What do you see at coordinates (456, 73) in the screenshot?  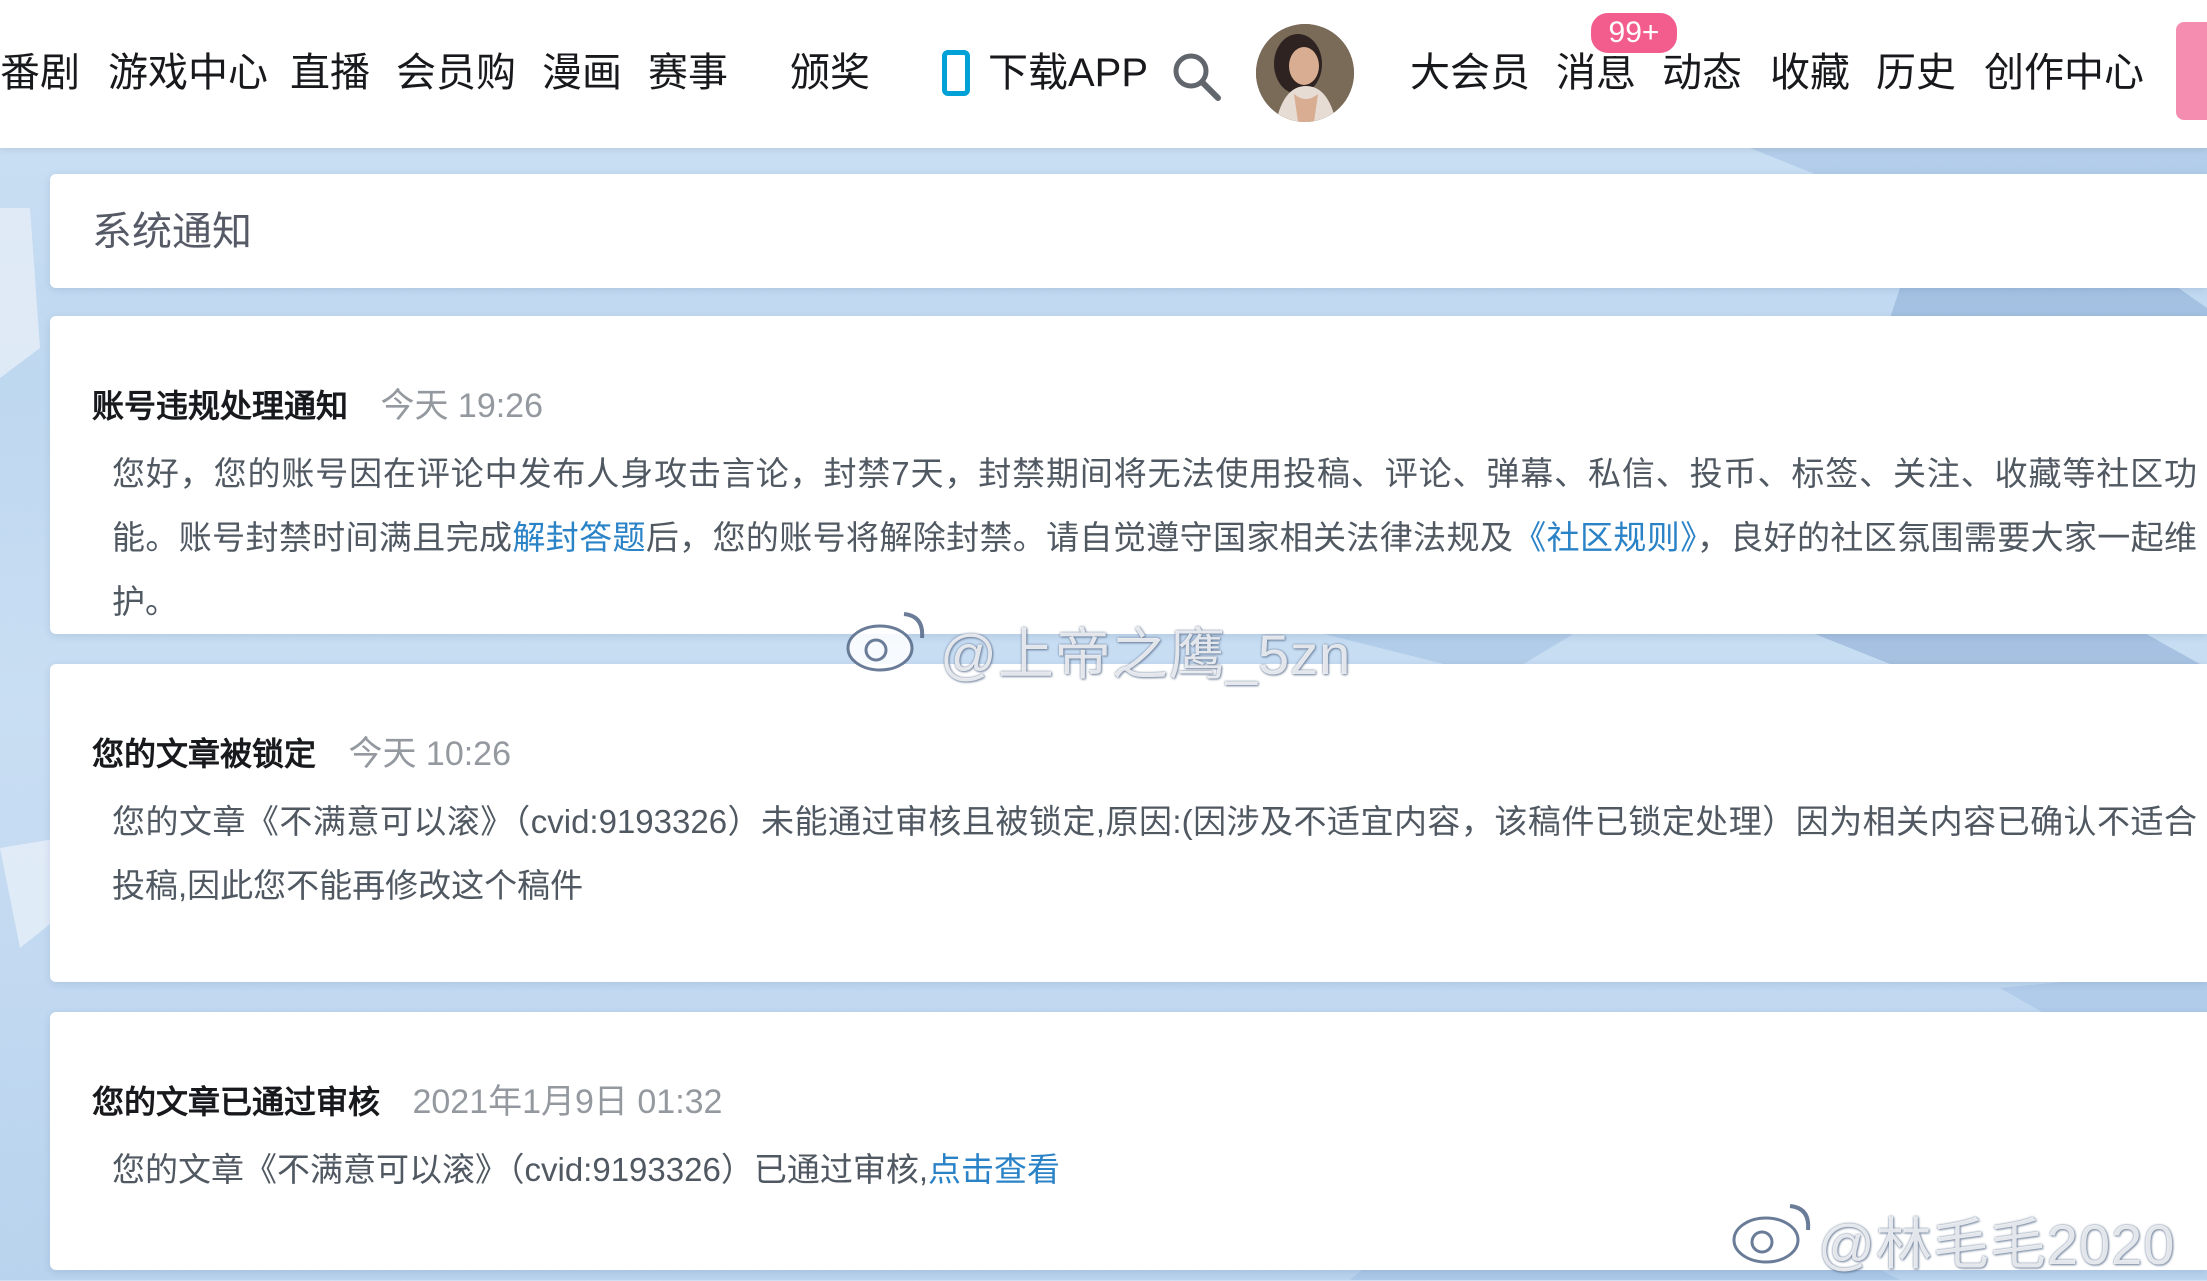 I see `nav-item-member-shop: 会员购` at bounding box center [456, 73].